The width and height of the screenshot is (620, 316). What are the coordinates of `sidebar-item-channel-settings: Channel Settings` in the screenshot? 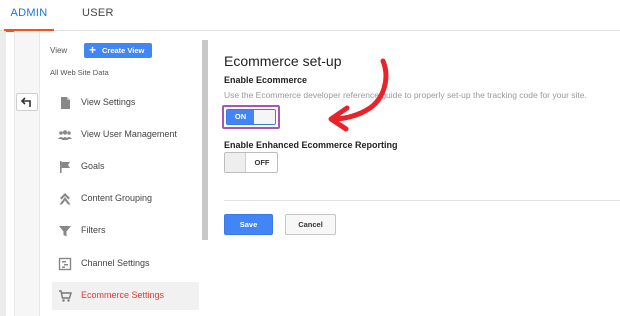 It's located at (125, 264).